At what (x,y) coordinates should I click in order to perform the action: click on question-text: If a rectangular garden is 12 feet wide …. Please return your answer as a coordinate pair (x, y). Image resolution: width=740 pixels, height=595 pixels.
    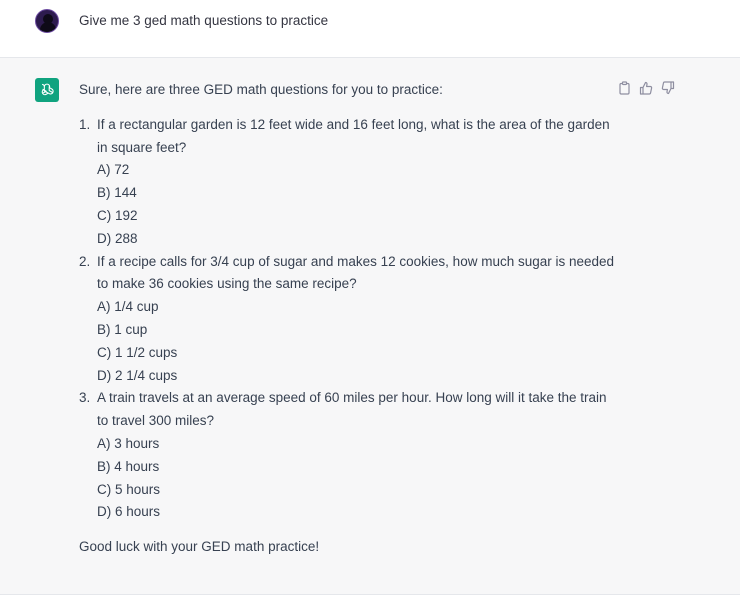
    Looking at the image, I should click on (353, 135).